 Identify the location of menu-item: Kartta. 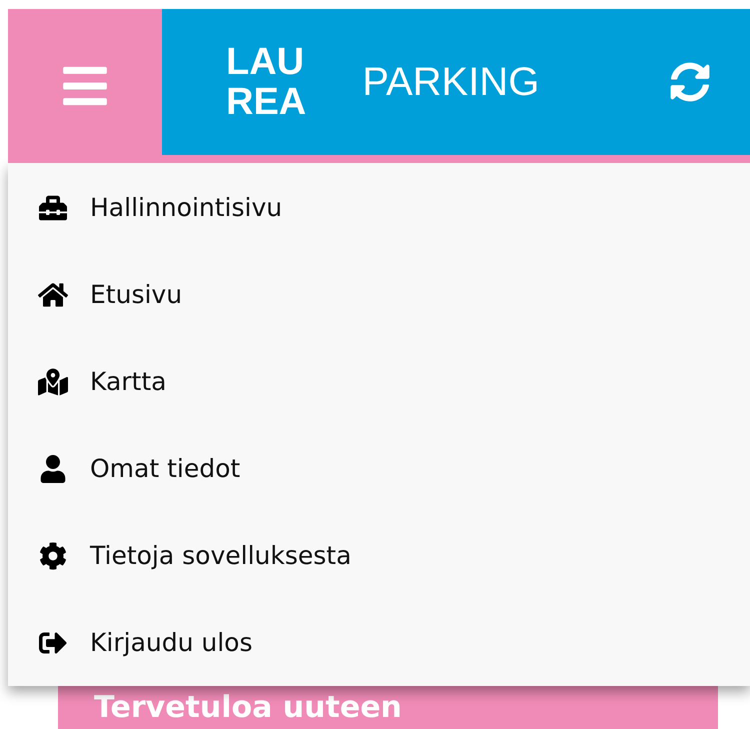
(379, 381).